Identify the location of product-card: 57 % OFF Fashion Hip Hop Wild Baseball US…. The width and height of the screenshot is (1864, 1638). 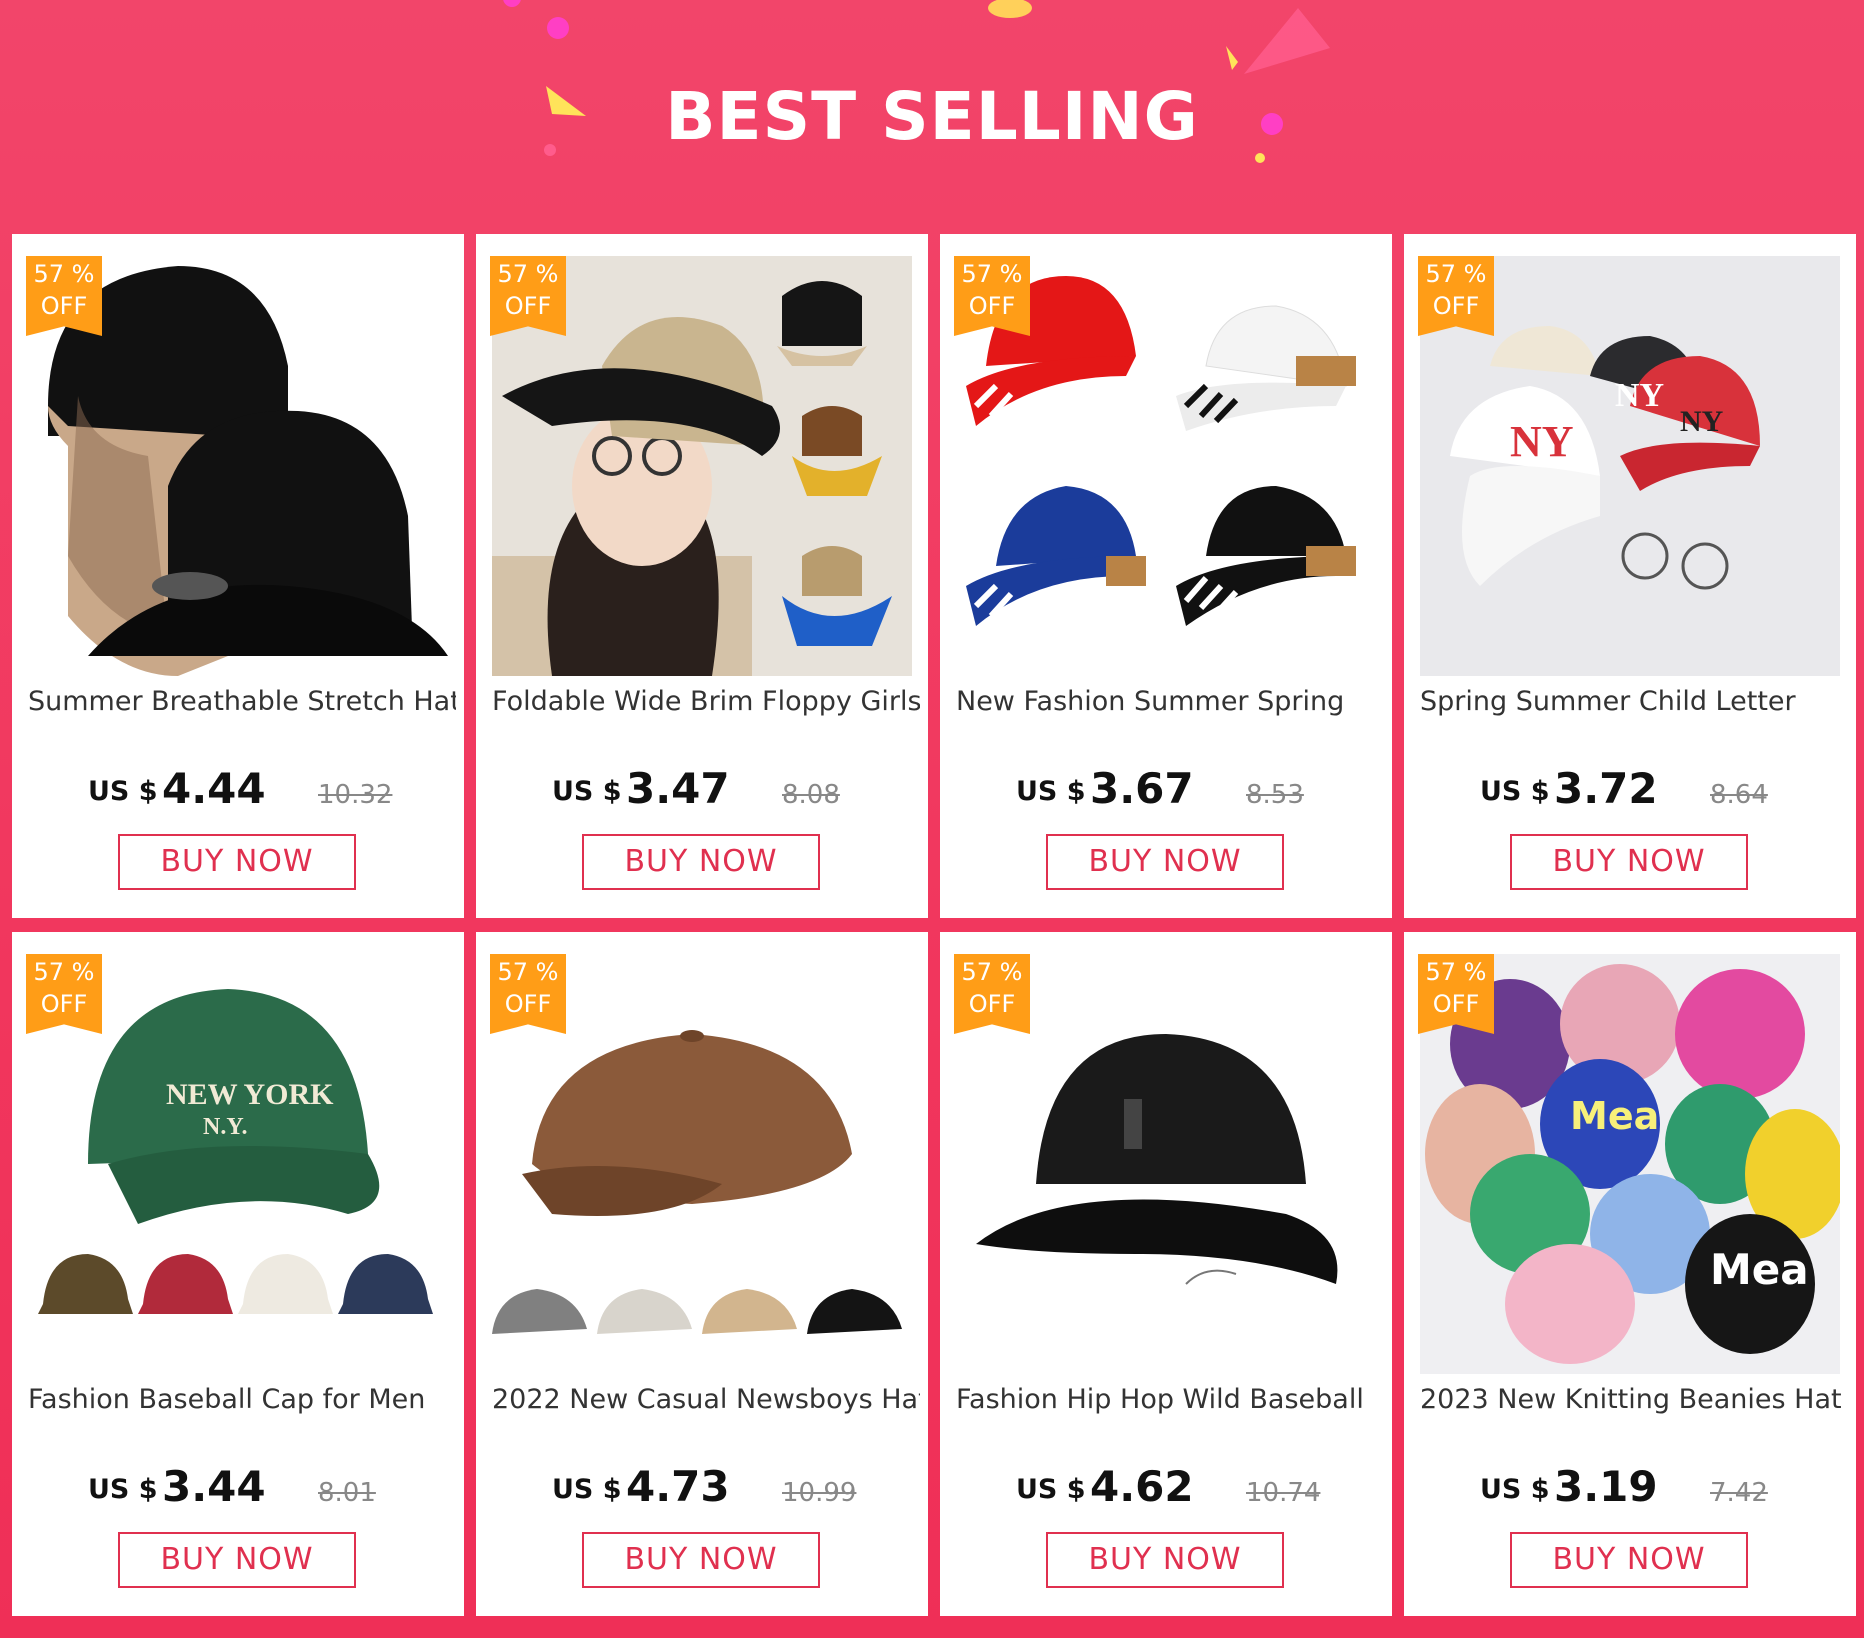
(1166, 1274).